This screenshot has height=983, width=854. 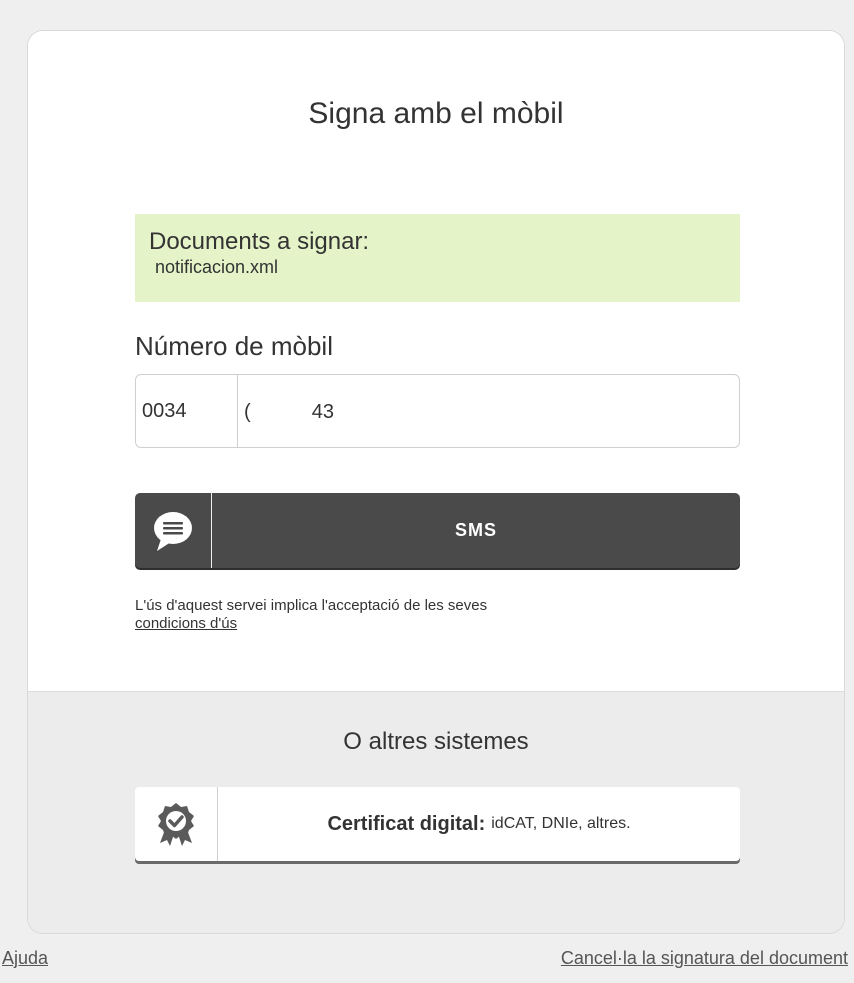 I want to click on documents-box: Documents a signar: notificacion.xml, so click(x=437, y=258).